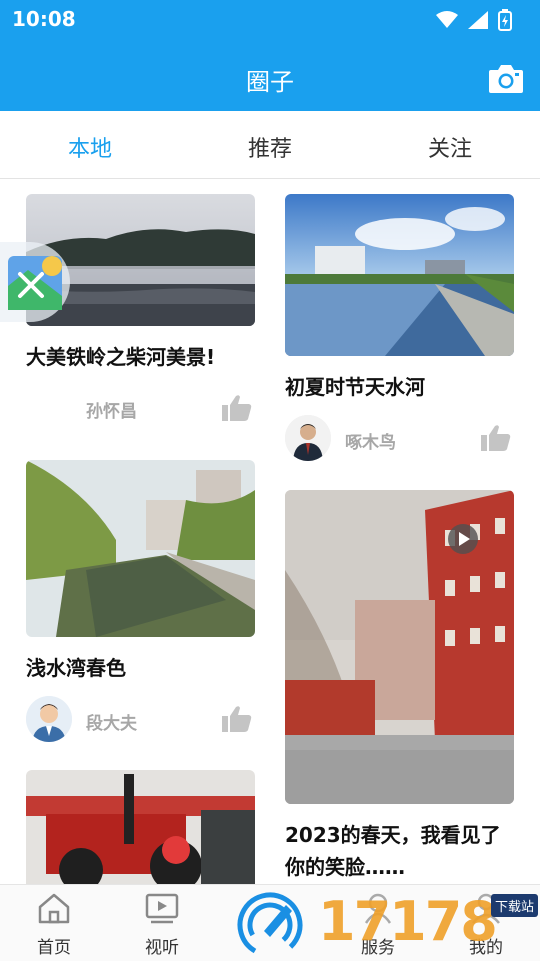  Describe the element at coordinates (450, 147) in the screenshot. I see `tab-follow: 关注` at that location.